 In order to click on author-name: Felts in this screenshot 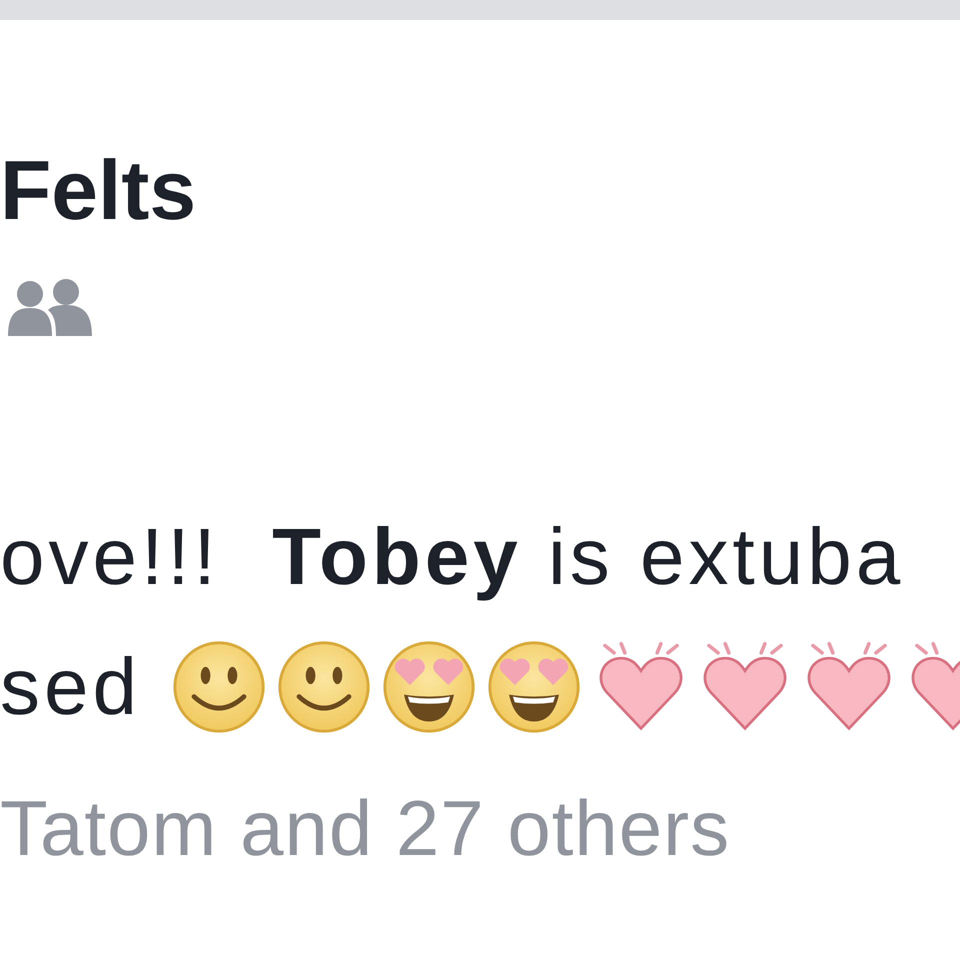, I will do `click(98, 190)`.